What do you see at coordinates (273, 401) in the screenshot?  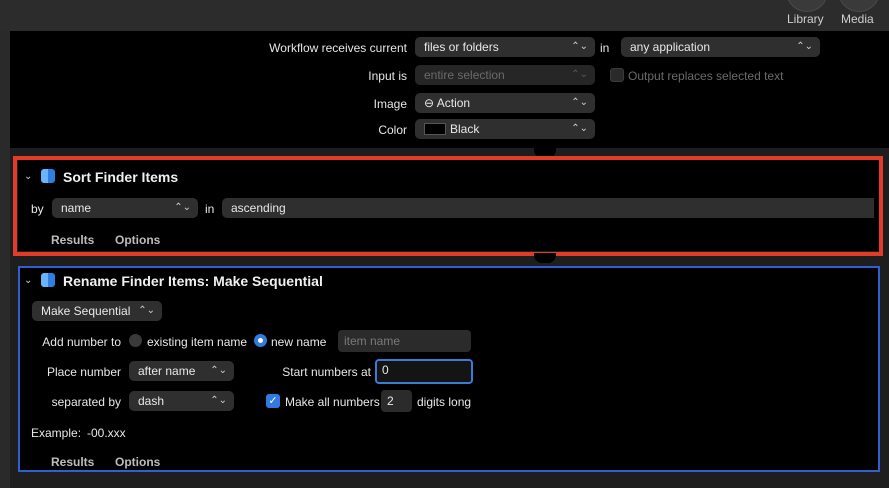 I see `make-all-numbers-checkbox: ✓` at bounding box center [273, 401].